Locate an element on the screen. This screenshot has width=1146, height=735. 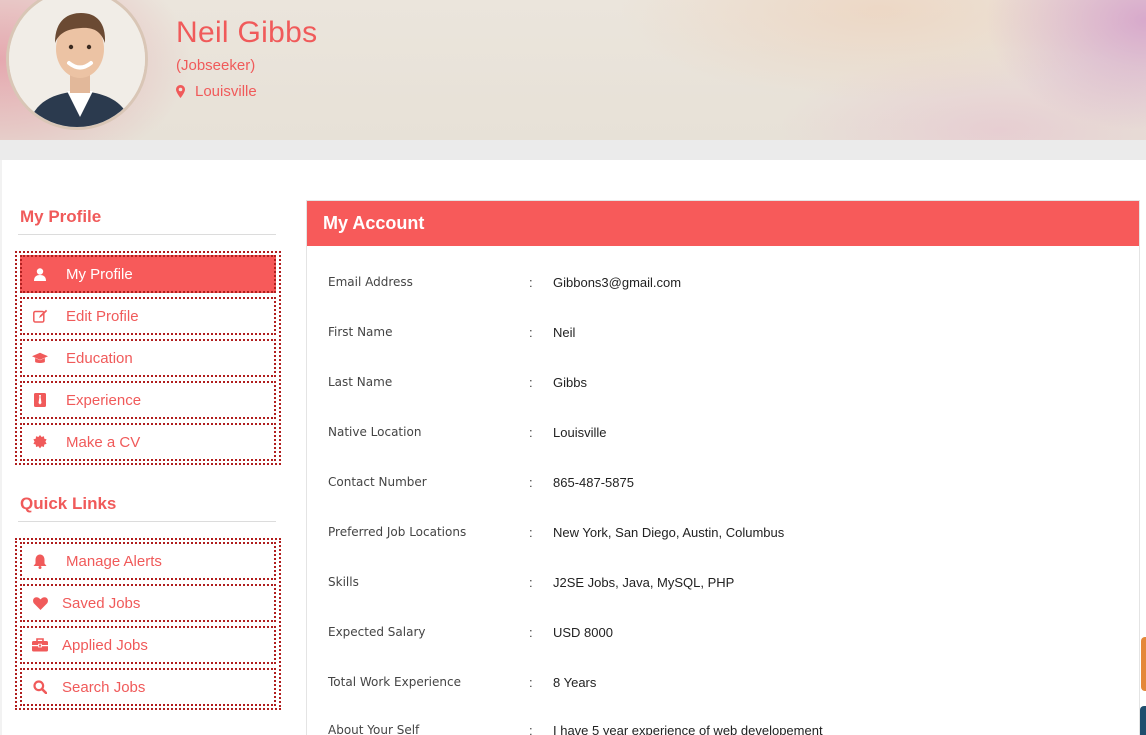
account-row-skills: Skills : J2SE Jobs, Java, MySQL, PHP is located at coordinates (723, 585).